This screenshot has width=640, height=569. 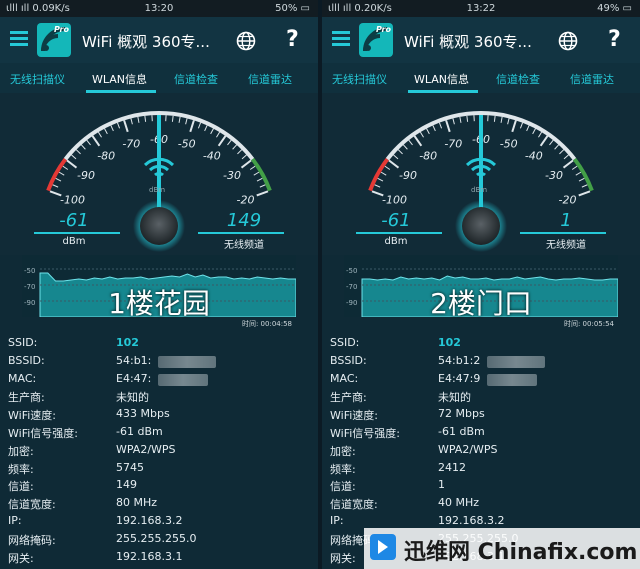 What do you see at coordinates (376, 40) in the screenshot?
I see `app-logo: Pro` at bounding box center [376, 40].